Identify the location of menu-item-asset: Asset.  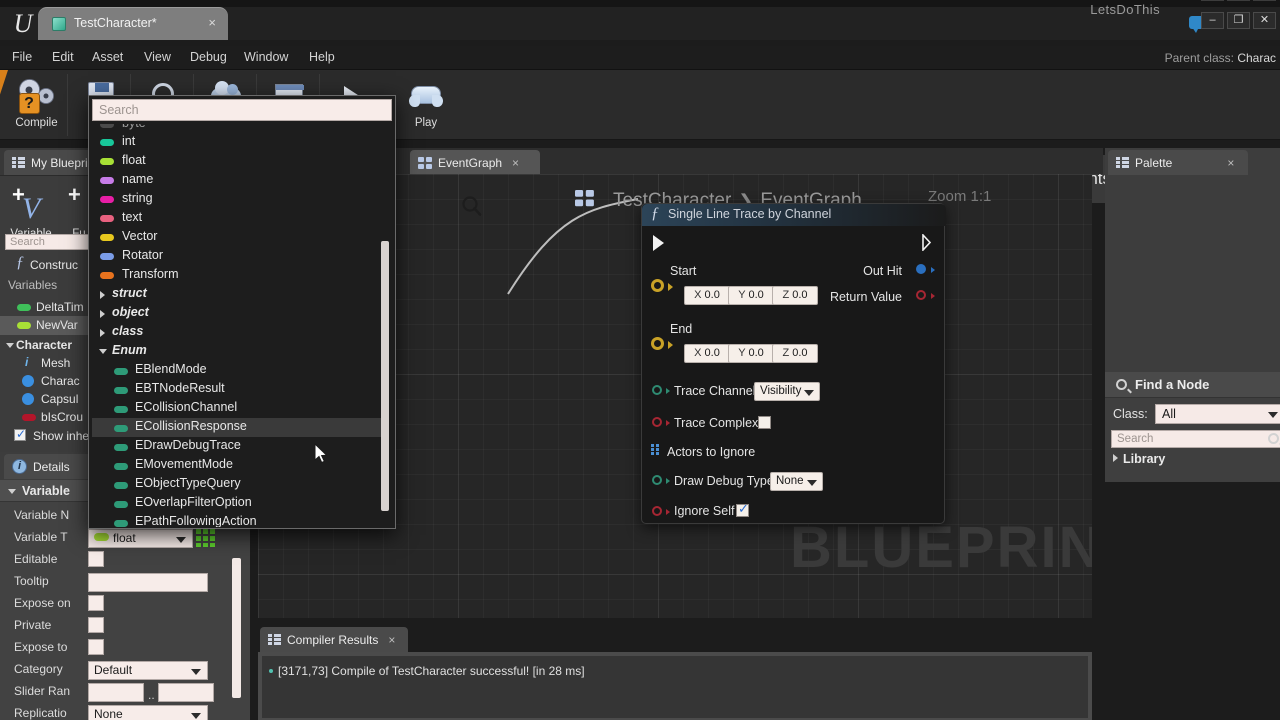
(107, 57).